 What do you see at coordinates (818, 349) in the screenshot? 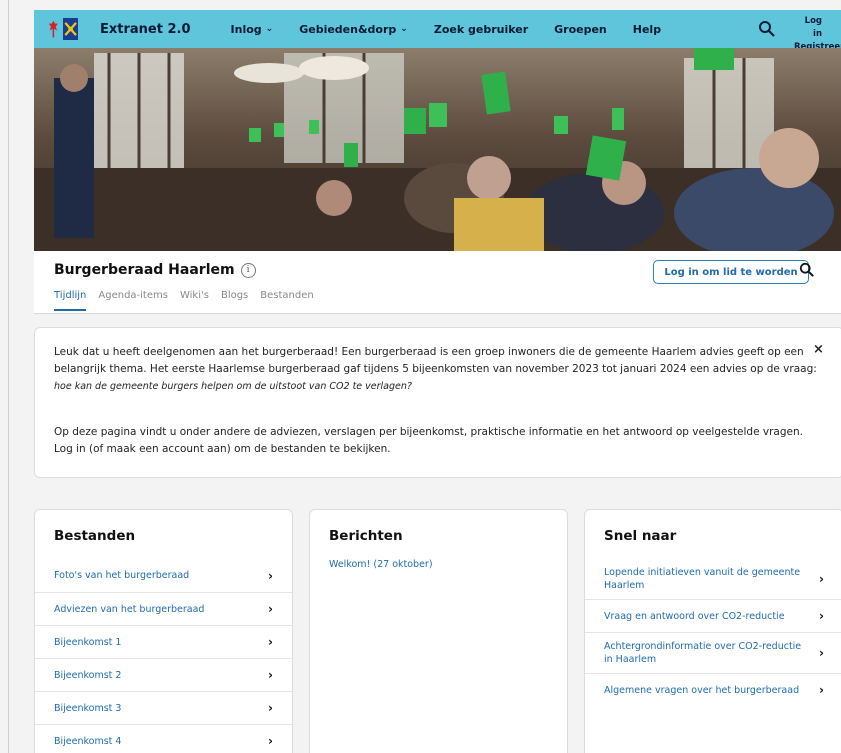
I see `close-icon: ×` at bounding box center [818, 349].